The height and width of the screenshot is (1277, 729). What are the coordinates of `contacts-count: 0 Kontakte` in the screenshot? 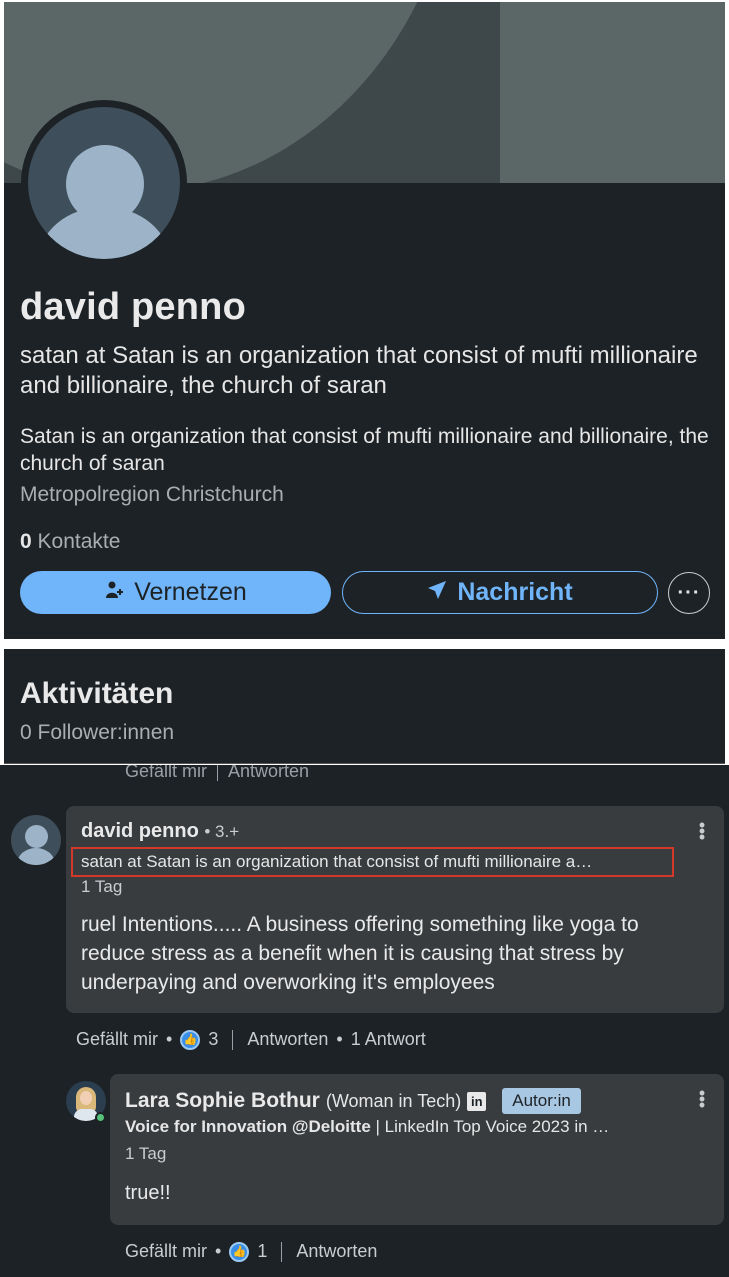 It's located at (70, 542).